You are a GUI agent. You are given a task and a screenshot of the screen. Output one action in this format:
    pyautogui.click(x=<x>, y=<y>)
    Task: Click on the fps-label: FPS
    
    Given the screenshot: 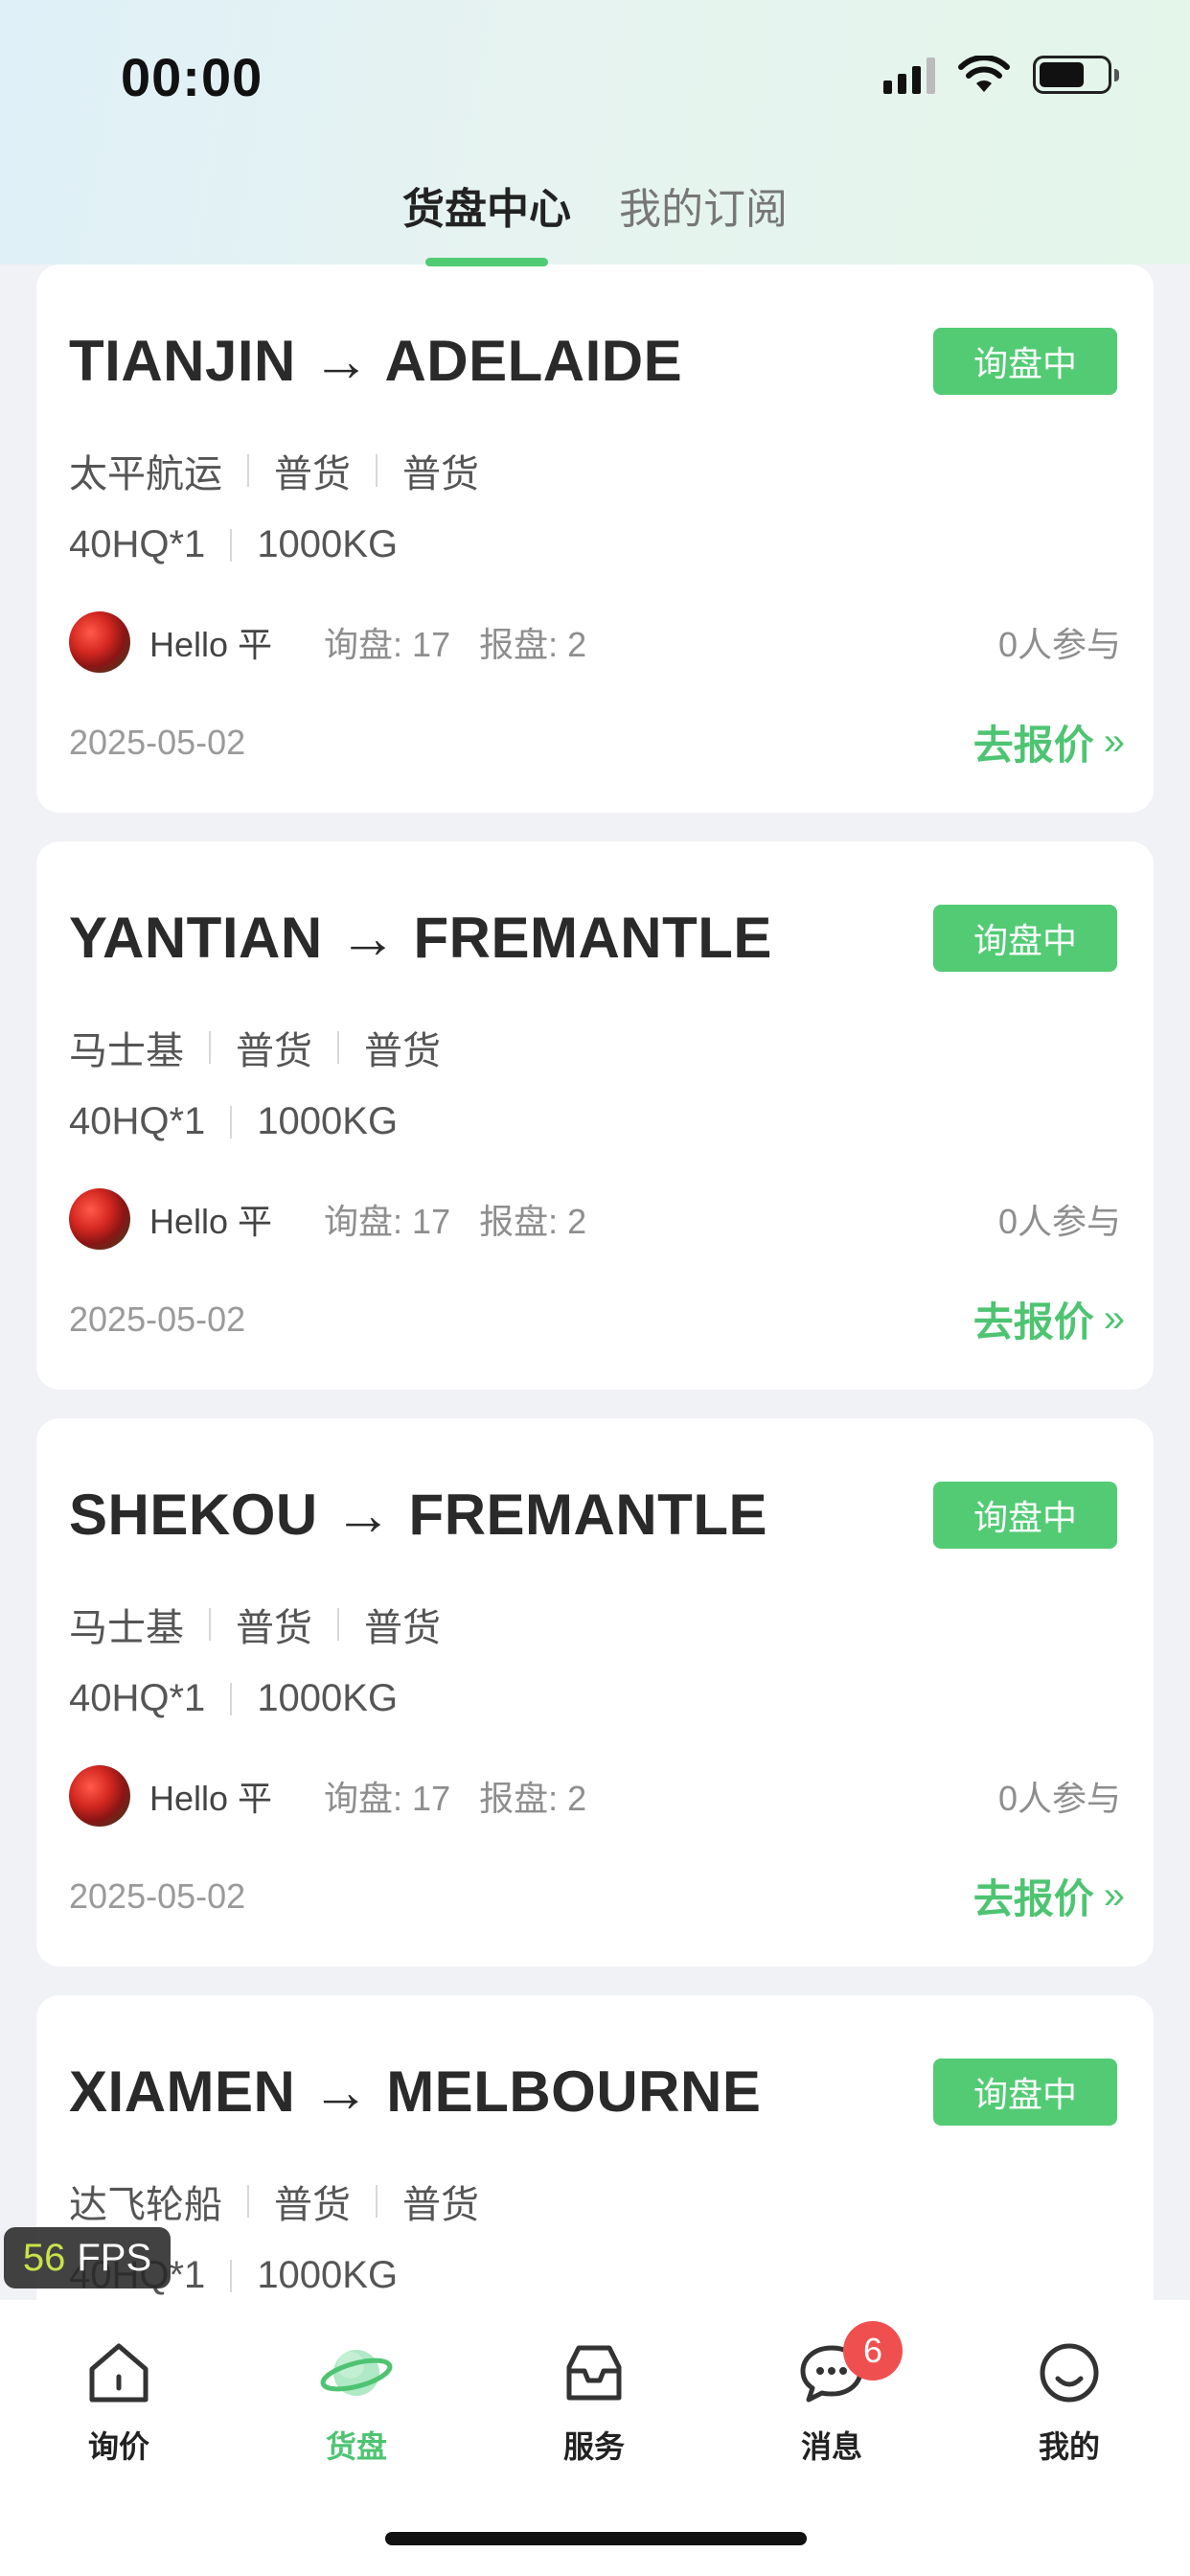 What is the action you would take?
    pyautogui.click(x=115, y=2257)
    